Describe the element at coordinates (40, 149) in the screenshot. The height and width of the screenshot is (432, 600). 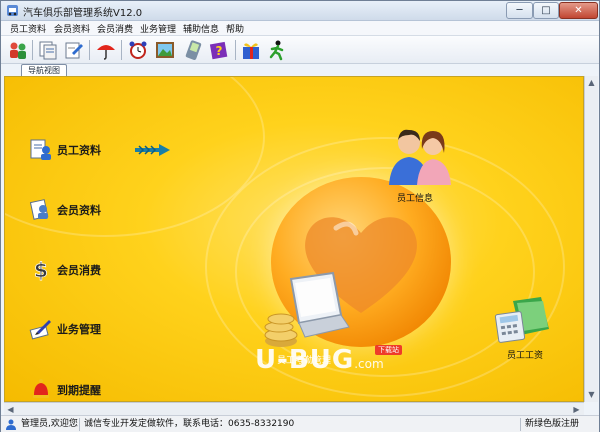
I see `staff-card-icon` at that location.